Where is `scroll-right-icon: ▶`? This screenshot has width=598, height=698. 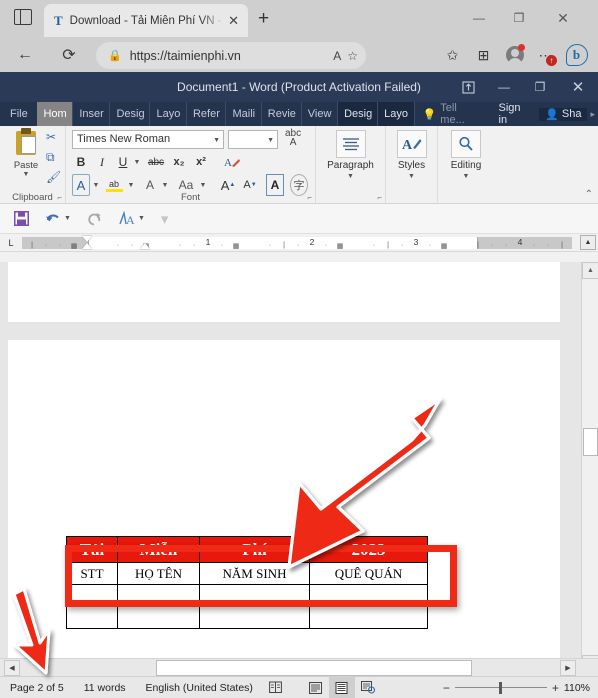 scroll-right-icon: ▶ is located at coordinates (568, 668).